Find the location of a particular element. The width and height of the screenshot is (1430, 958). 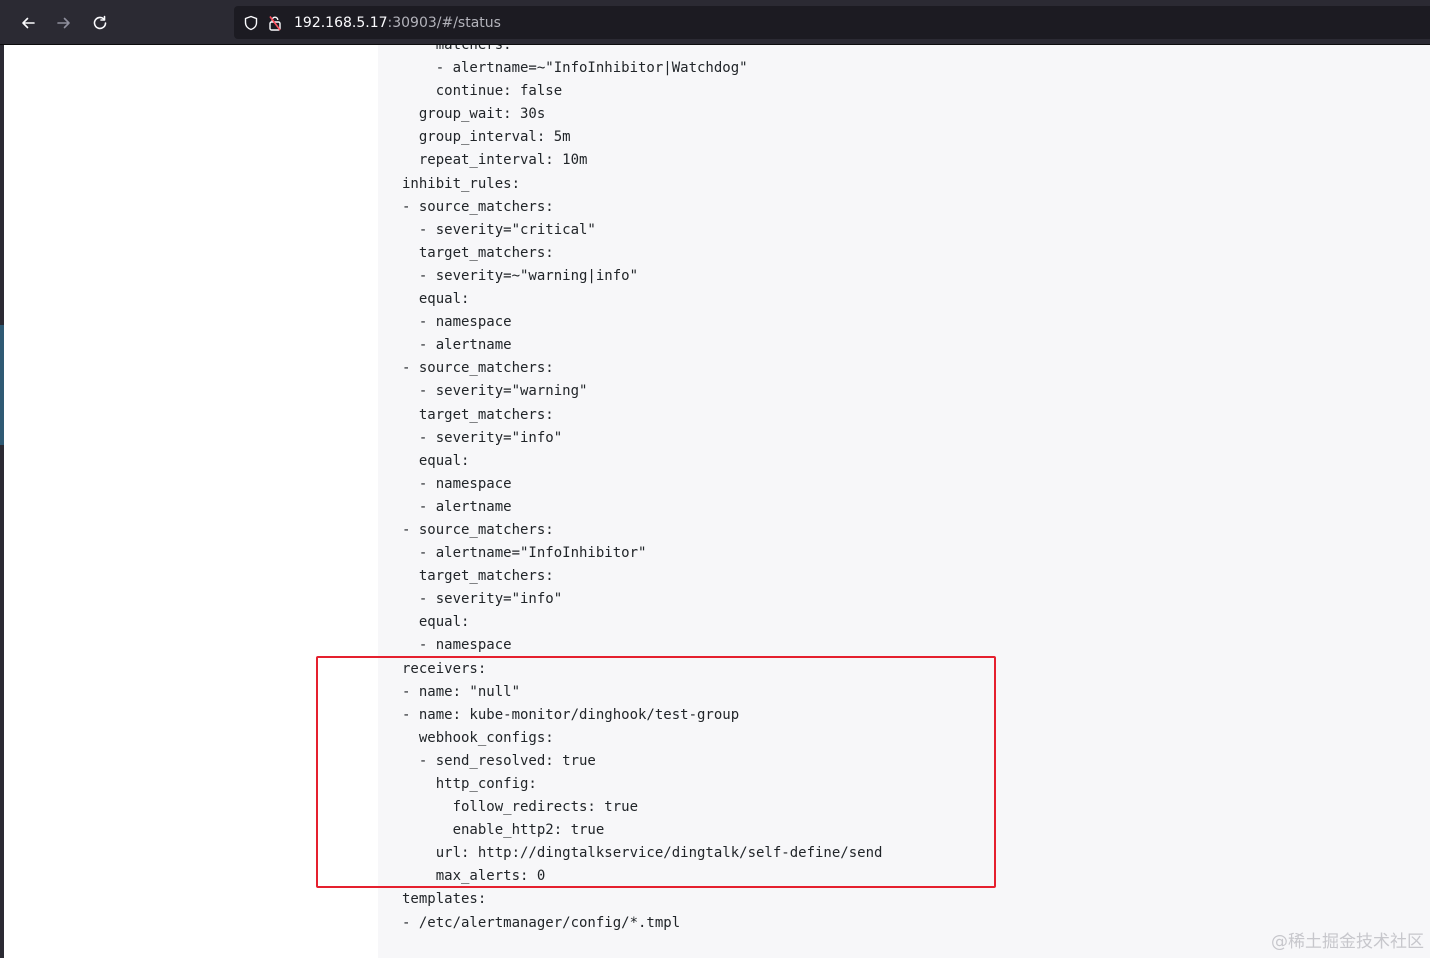

url-path: :30903/#/status is located at coordinates (444, 22).